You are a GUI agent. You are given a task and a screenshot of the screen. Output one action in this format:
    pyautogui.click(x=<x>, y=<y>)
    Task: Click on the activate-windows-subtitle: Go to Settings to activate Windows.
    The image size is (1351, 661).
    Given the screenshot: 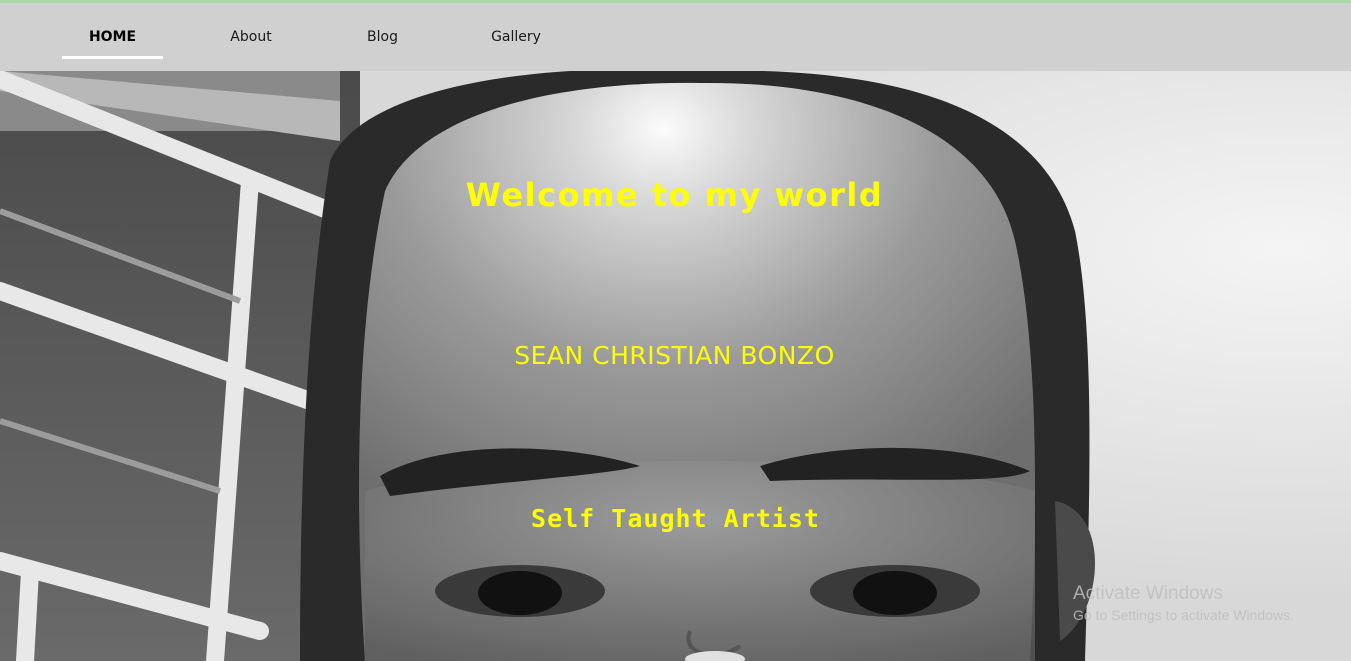 What is the action you would take?
    pyautogui.click(x=1183, y=615)
    